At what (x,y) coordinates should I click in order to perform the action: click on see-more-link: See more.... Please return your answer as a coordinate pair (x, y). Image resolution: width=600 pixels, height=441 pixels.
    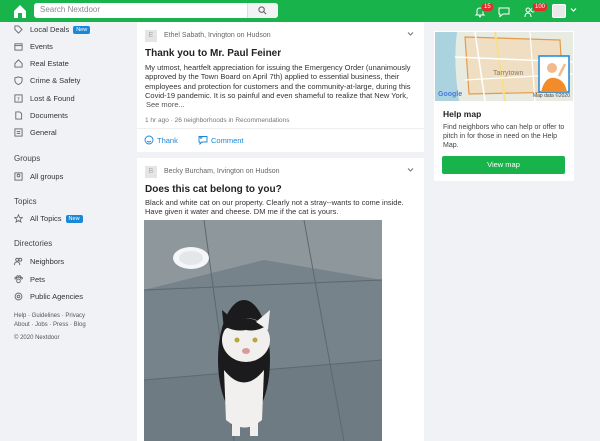
    Looking at the image, I should click on (278, 104).